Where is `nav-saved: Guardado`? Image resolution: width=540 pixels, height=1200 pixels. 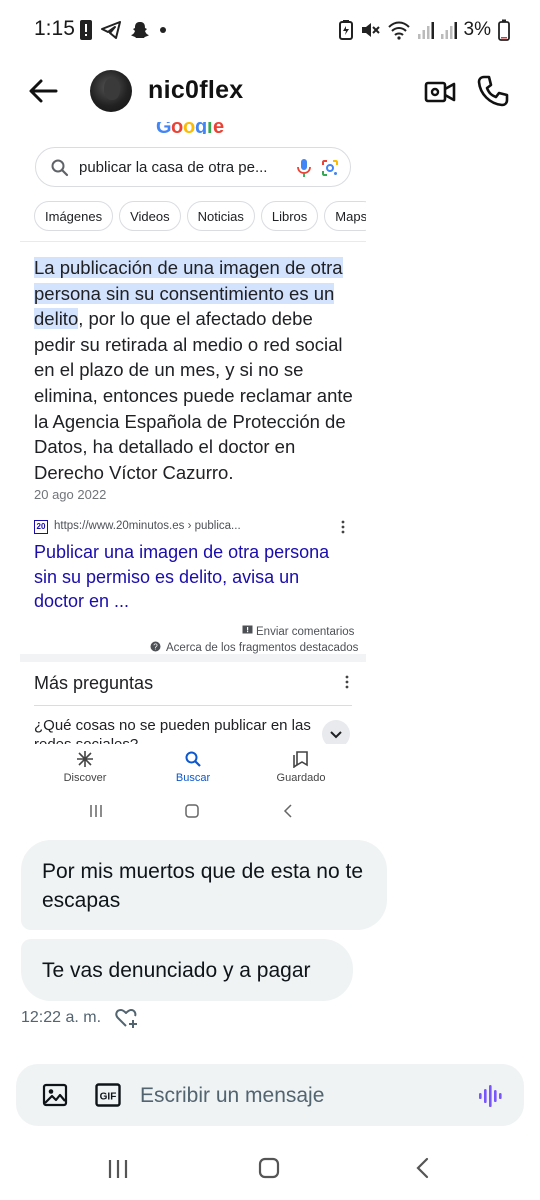
nav-saved: Guardado is located at coordinates (301, 767).